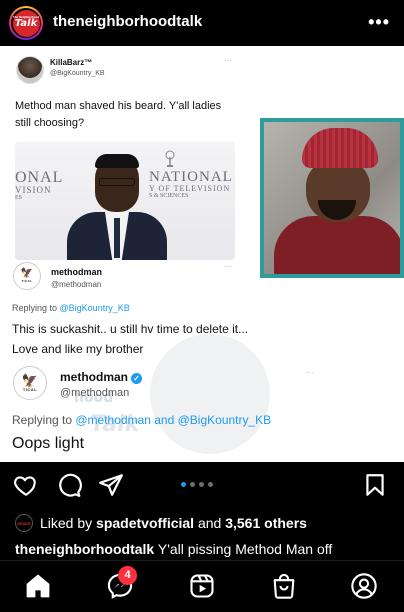 This screenshot has width=404, height=612. What do you see at coordinates (170, 158) in the screenshot?
I see `emmy-statue-icon` at bounding box center [170, 158].